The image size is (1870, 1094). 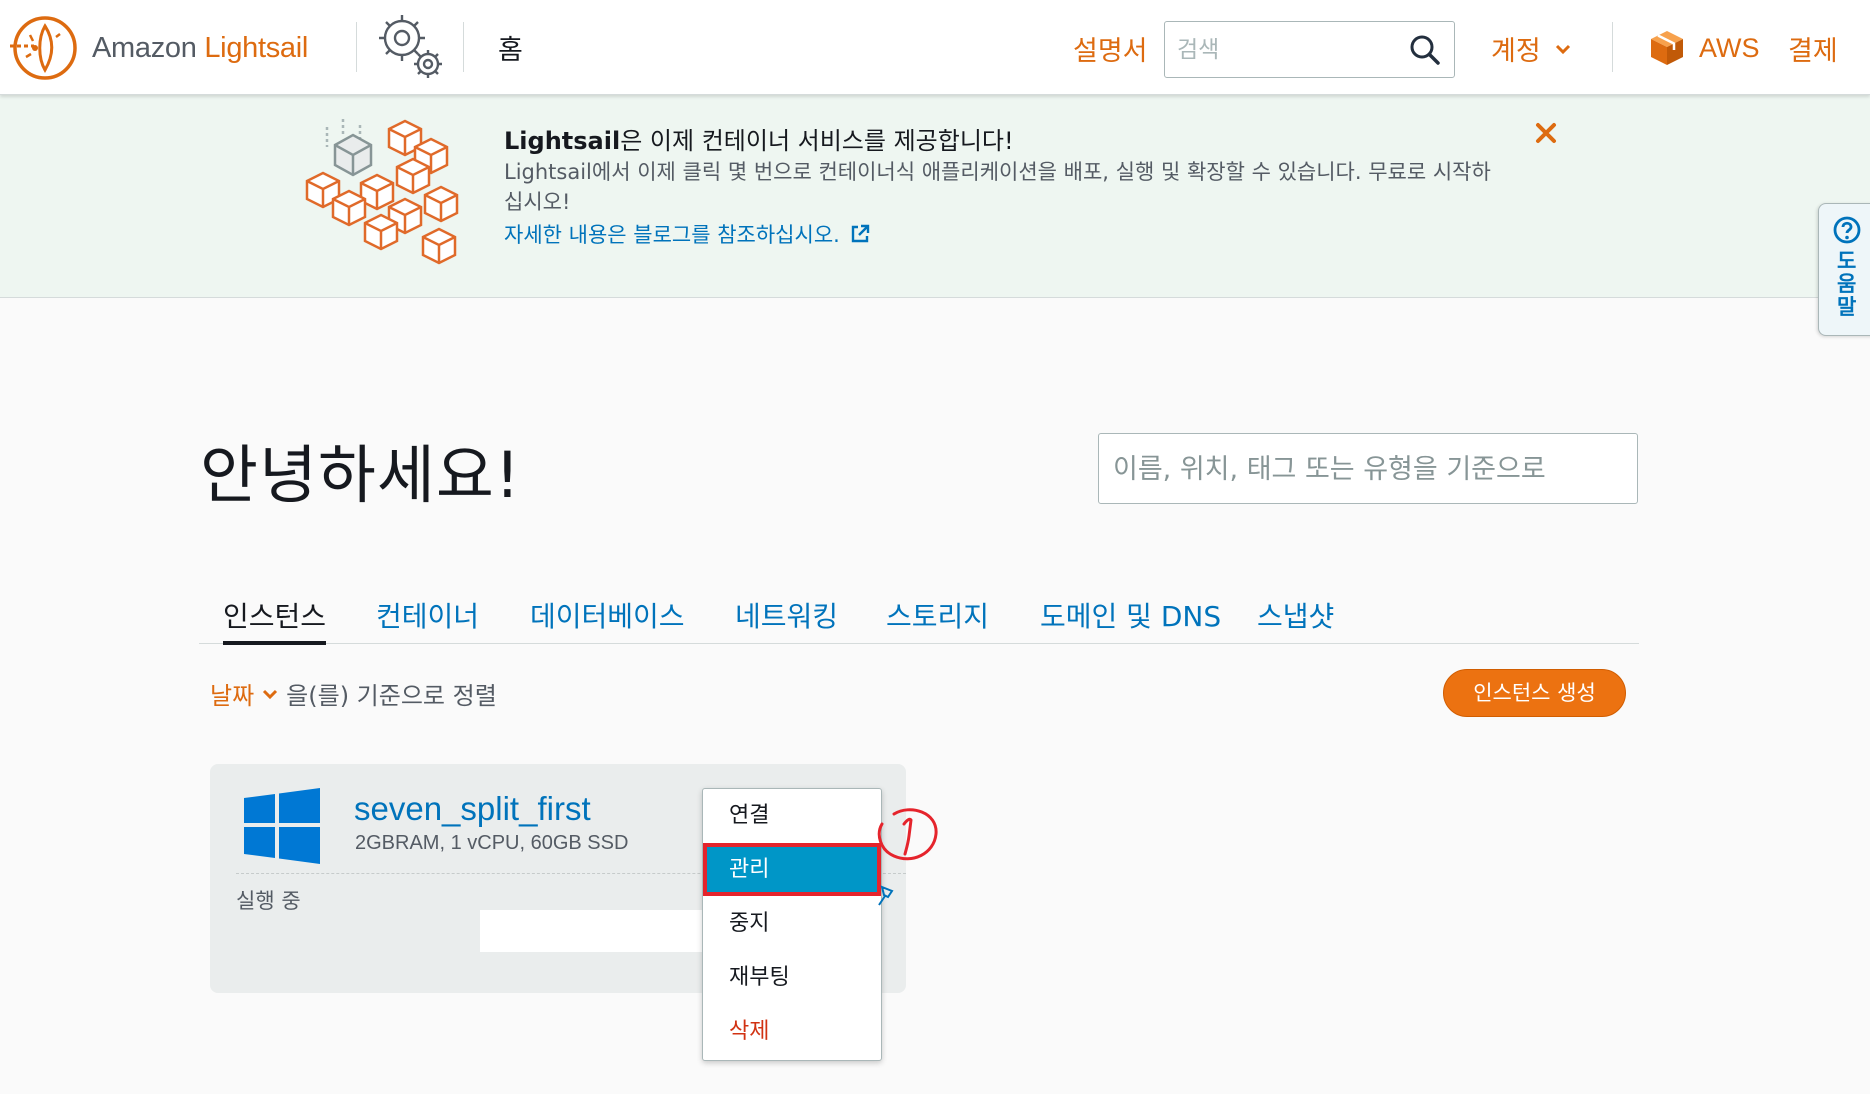 What do you see at coordinates (1546, 133) in the screenshot?
I see `close-icon` at bounding box center [1546, 133].